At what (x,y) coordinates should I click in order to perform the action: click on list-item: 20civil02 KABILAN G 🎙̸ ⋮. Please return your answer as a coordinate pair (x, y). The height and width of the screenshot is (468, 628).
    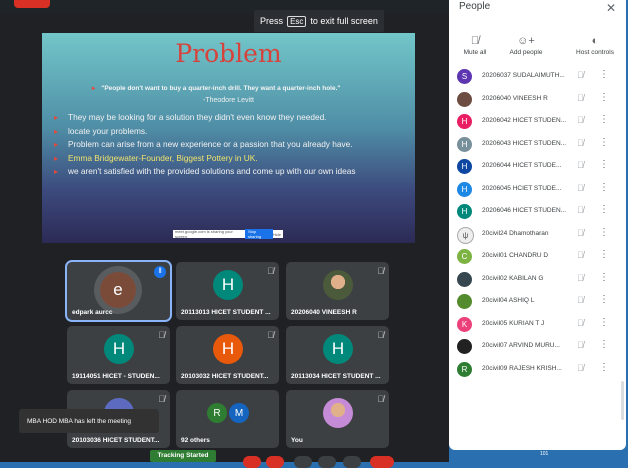
    Looking at the image, I should click on (537, 280).